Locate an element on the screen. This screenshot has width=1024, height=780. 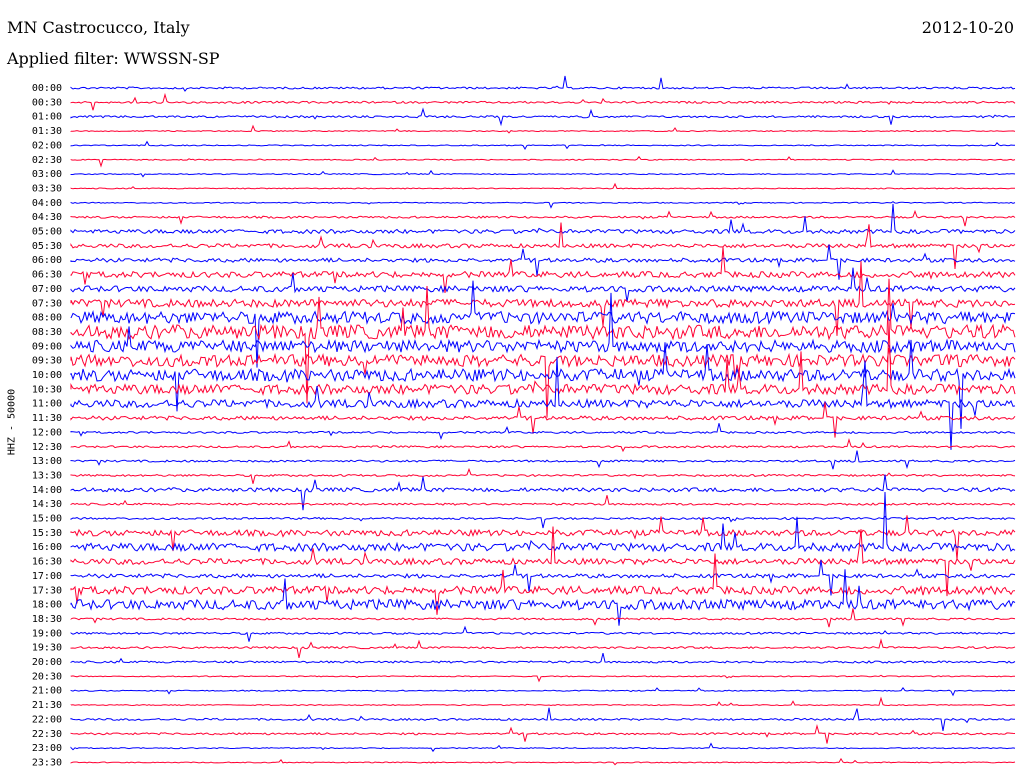
time-tick-label: 18:00 is located at coordinates (47, 605).